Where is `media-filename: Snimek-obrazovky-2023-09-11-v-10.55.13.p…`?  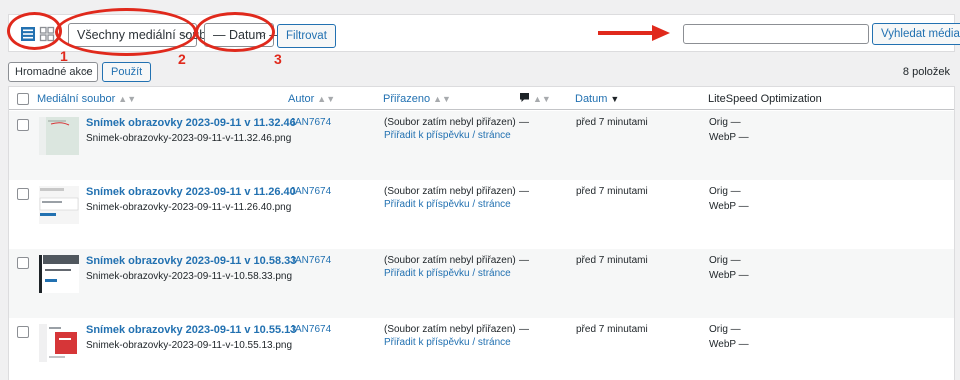 media-filename: Snimek-obrazovky-2023-09-11-v-10.55.13.p… is located at coordinates (189, 345).